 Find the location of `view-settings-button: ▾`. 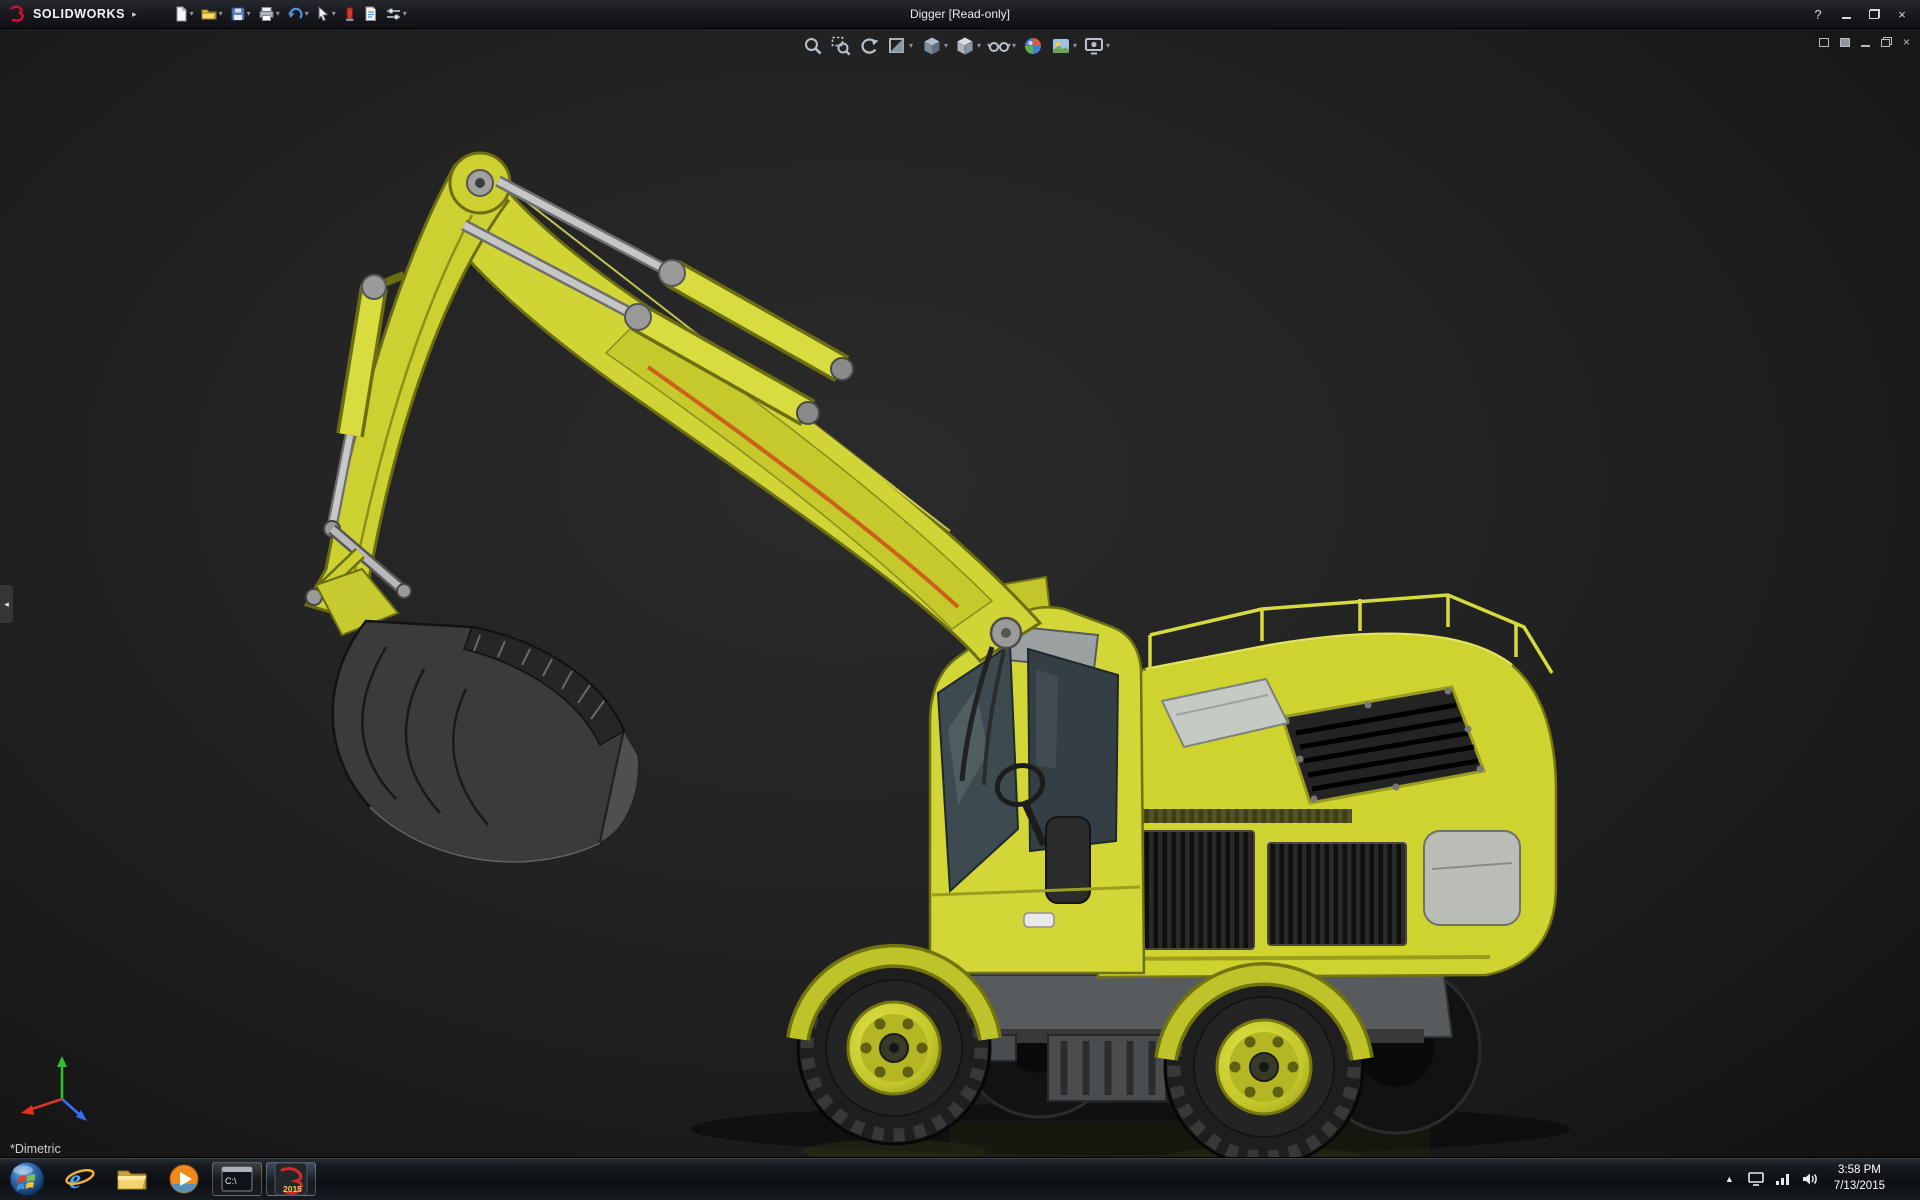

view-settings-button: ▾ is located at coordinates (1096, 46).